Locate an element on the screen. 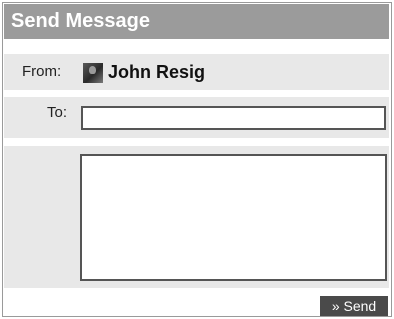  from-user: John Resig is located at coordinates (144, 72).